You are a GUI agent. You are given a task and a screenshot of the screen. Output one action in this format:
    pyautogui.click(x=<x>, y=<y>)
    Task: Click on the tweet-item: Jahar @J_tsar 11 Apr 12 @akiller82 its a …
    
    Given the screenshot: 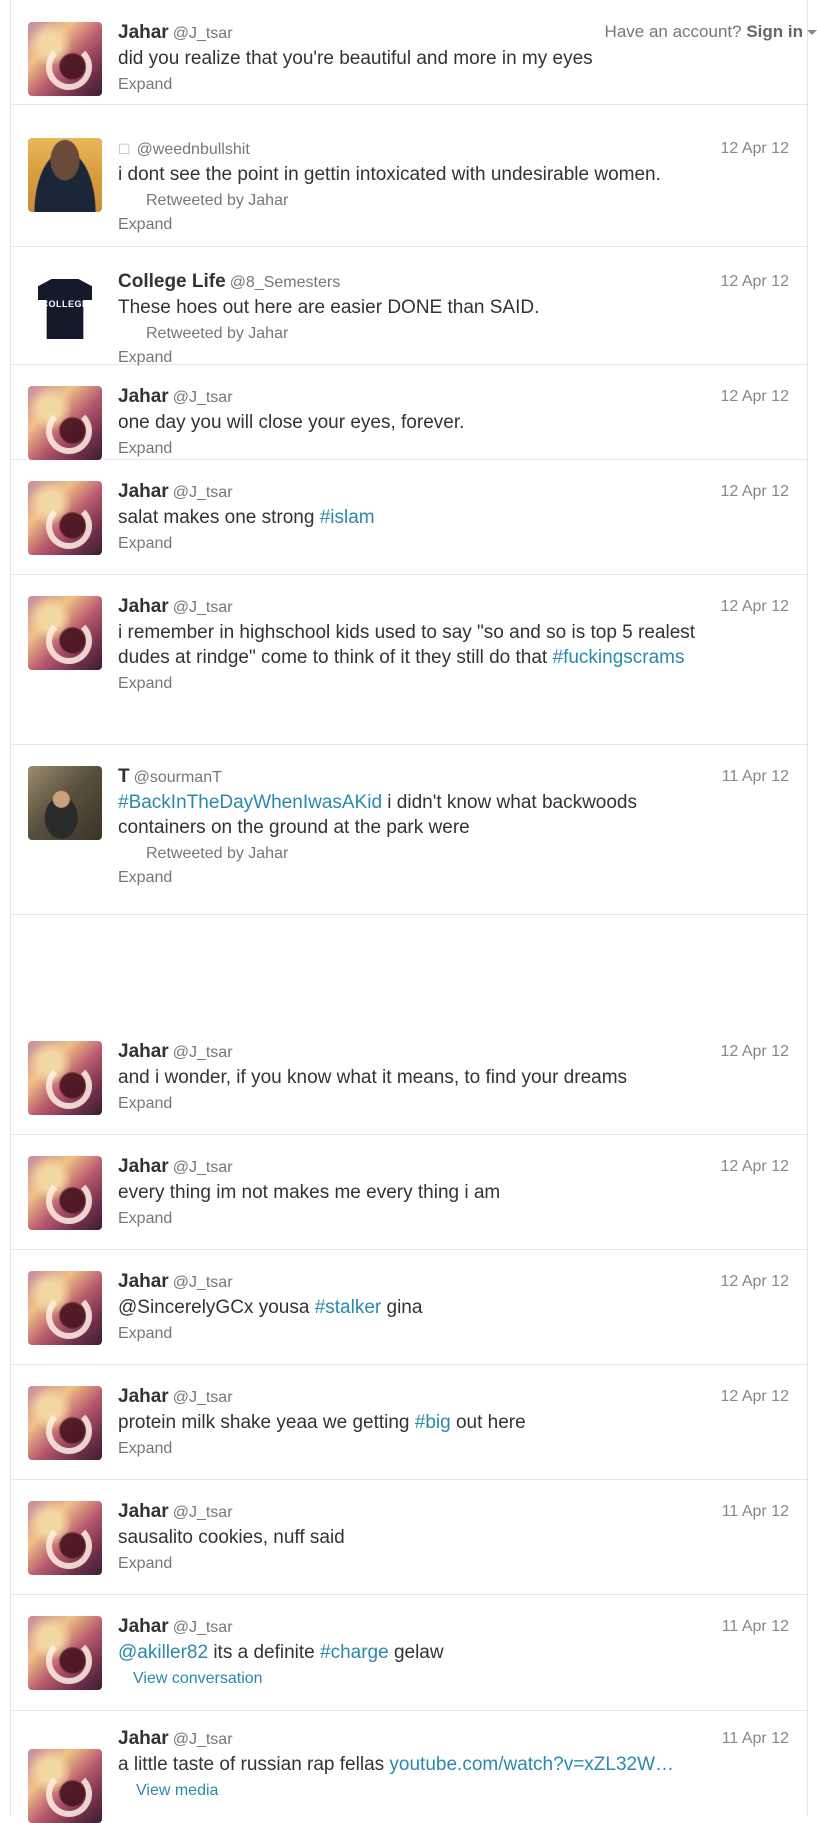 What is the action you would take?
    pyautogui.click(x=409, y=1653)
    